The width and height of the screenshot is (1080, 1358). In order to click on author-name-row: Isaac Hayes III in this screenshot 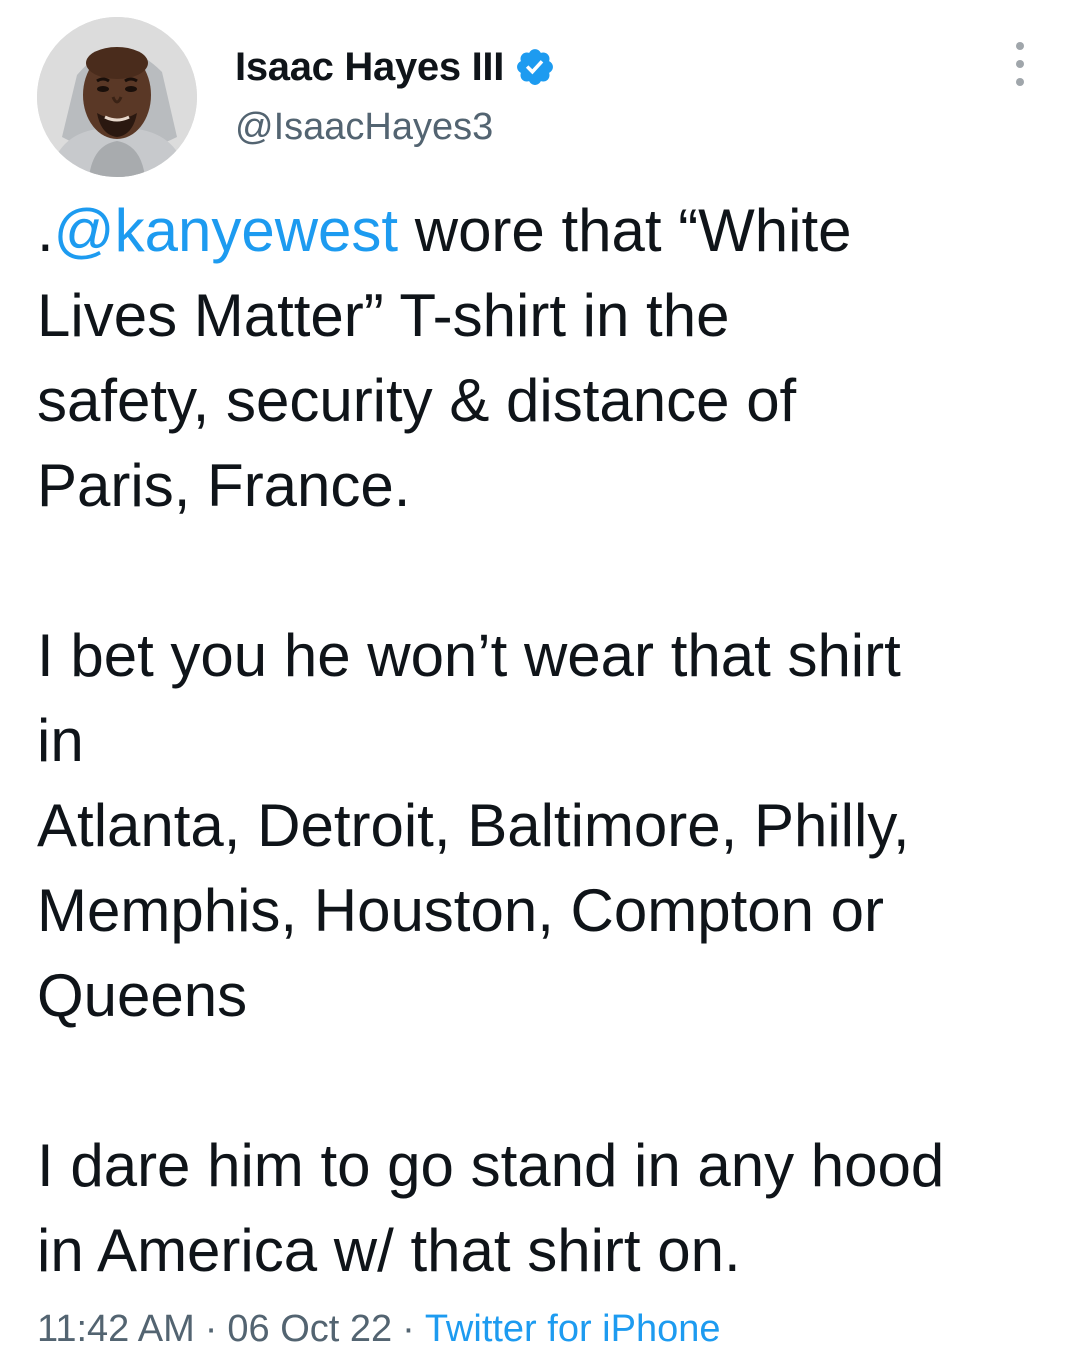, I will do `click(395, 67)`.